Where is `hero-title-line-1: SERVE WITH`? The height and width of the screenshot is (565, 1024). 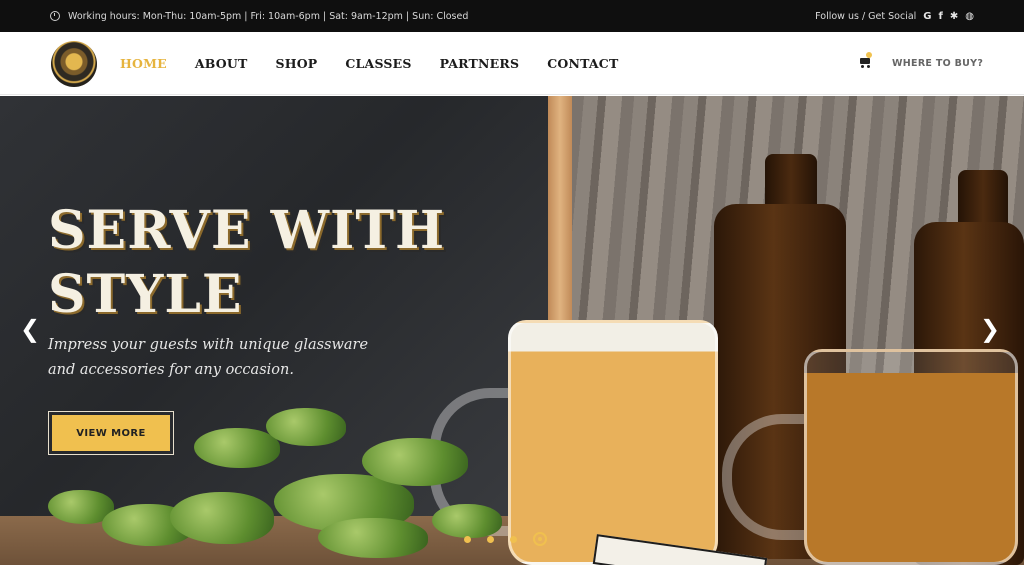 hero-title-line-1: SERVE WITH is located at coordinates (247, 230).